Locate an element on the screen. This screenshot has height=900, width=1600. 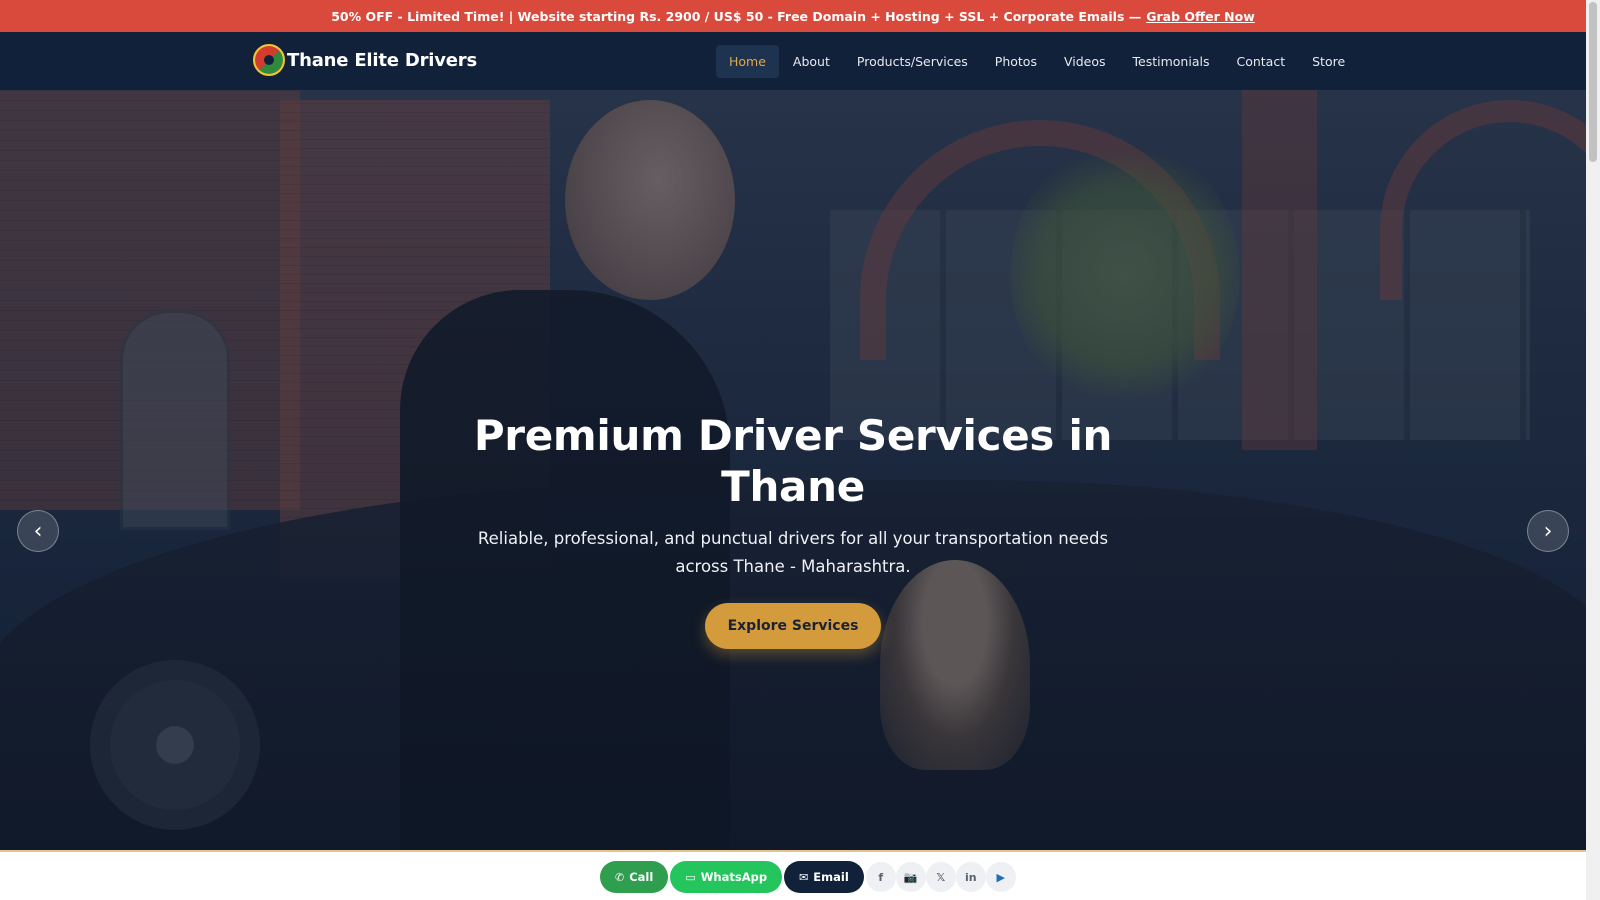
nav-videos: Videos is located at coordinates (1085, 61).